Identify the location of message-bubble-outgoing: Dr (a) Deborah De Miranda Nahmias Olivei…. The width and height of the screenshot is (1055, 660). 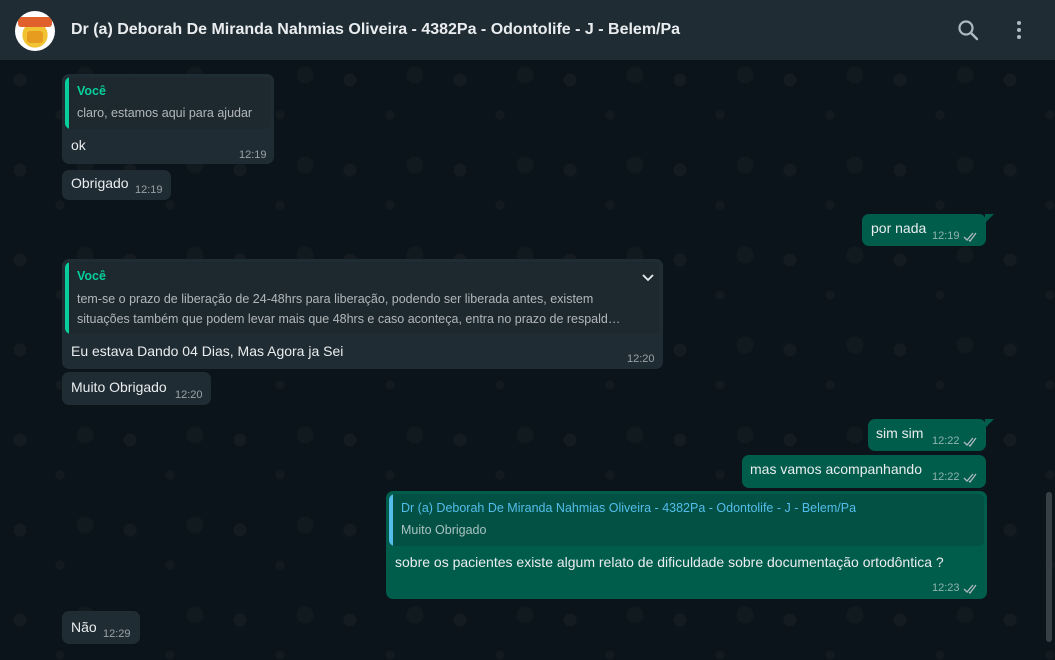
(686, 545).